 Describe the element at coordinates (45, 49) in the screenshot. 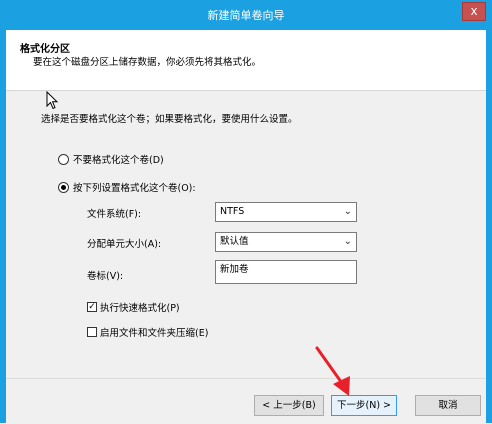

I see `page-title: 格式化分区` at that location.